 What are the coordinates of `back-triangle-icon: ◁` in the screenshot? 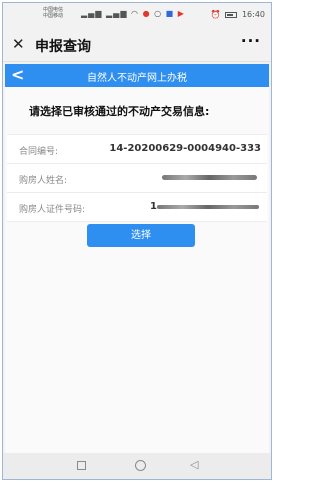 It's located at (194, 464).